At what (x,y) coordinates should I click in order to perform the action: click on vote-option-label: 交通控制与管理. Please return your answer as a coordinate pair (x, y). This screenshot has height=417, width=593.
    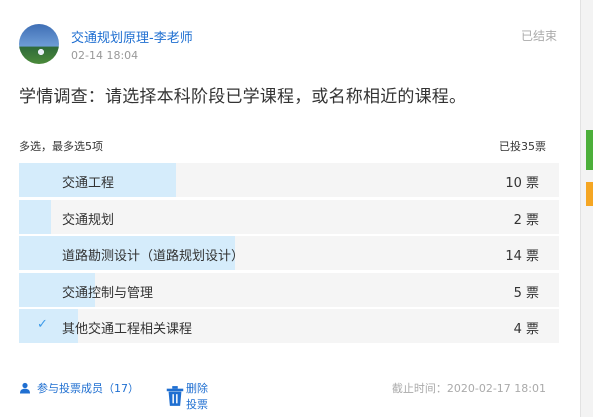
    Looking at the image, I should click on (108, 293).